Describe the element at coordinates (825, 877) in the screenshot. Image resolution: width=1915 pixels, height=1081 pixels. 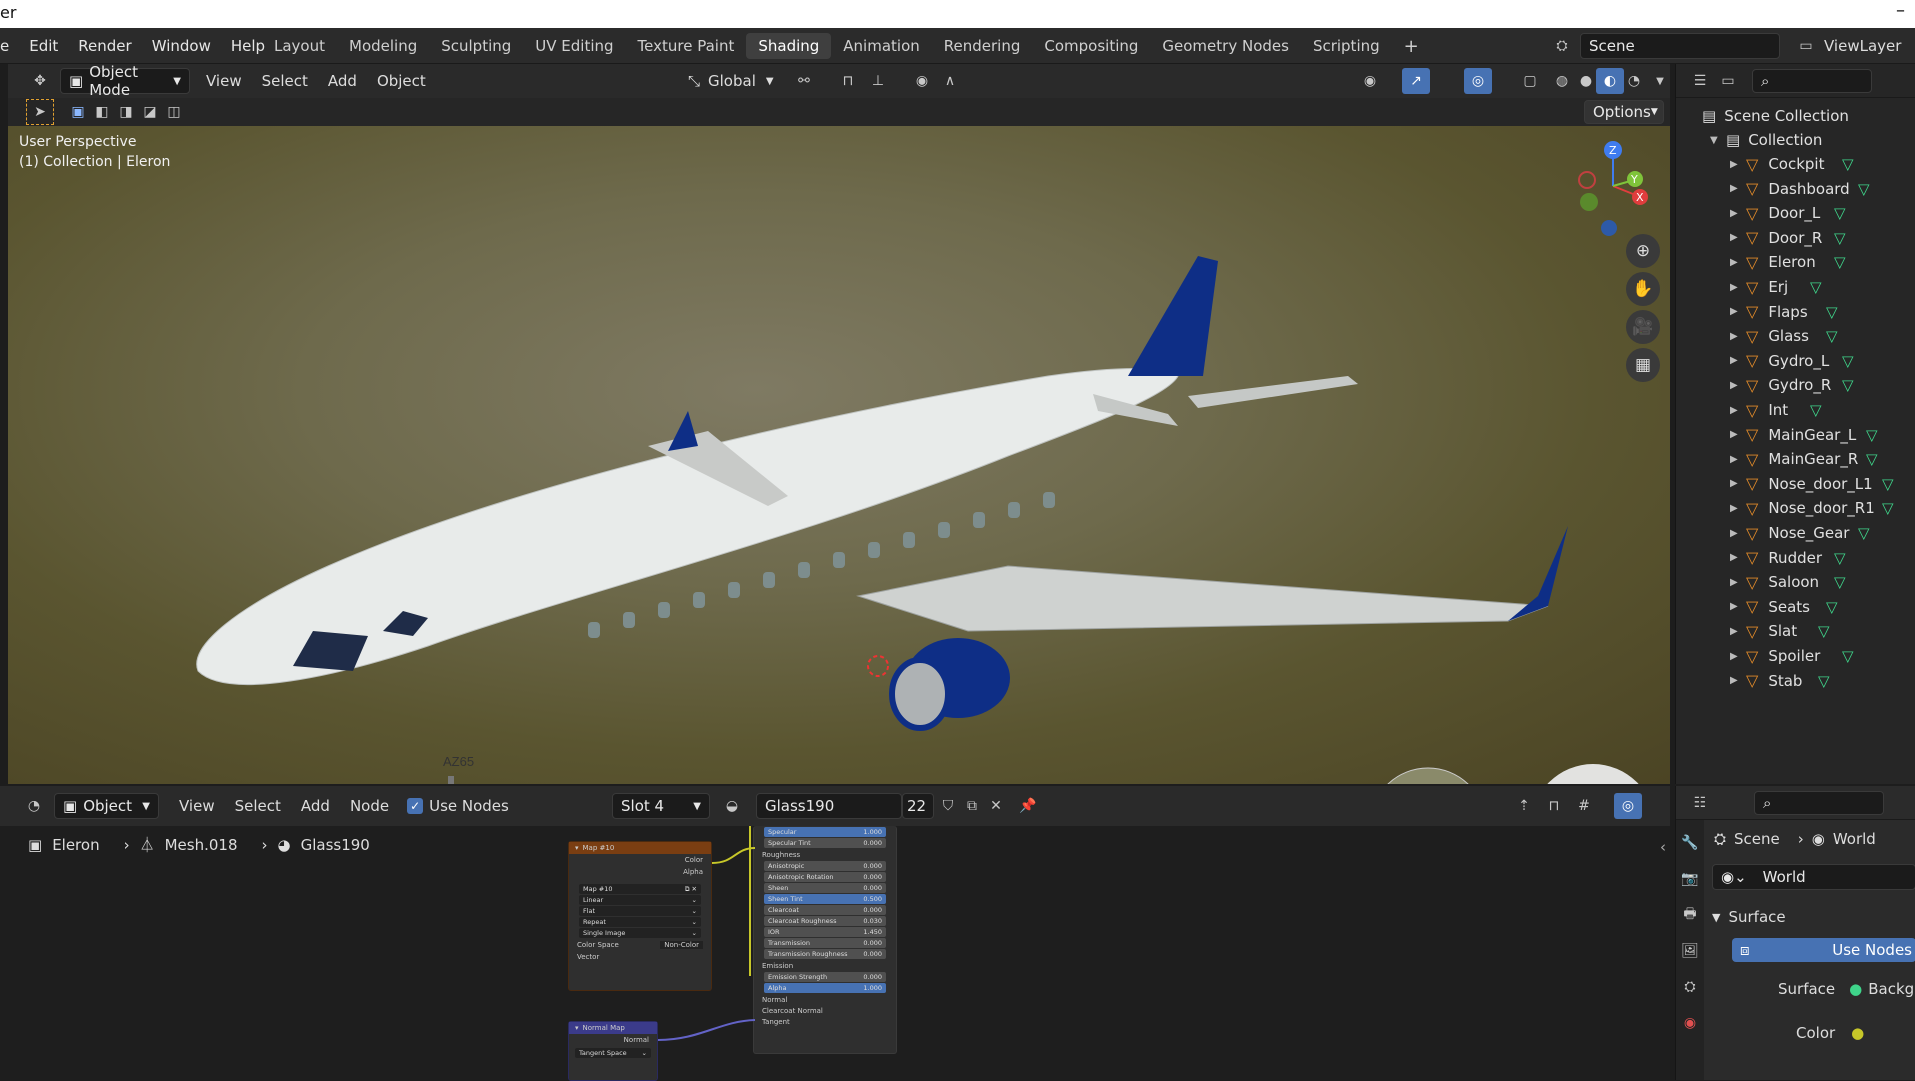
I see `bsdf-input-row: Anisotropic Rotation 0.000` at that location.